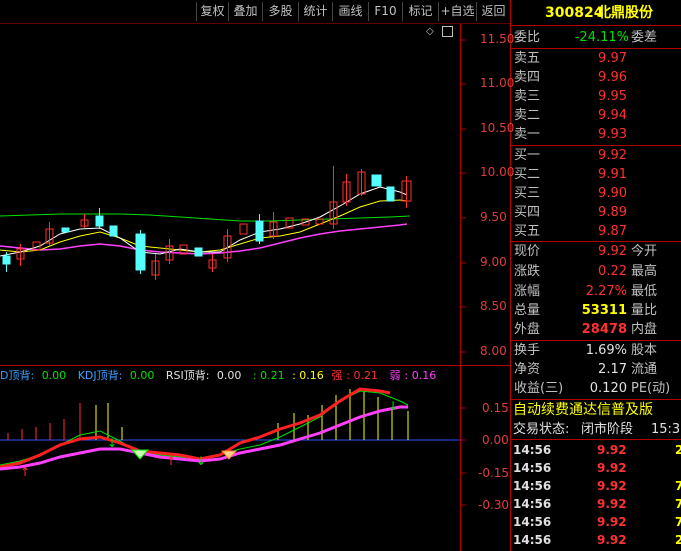 This screenshot has width=681, height=551. I want to click on ask-row: 卖二 9.94, so click(570, 115).